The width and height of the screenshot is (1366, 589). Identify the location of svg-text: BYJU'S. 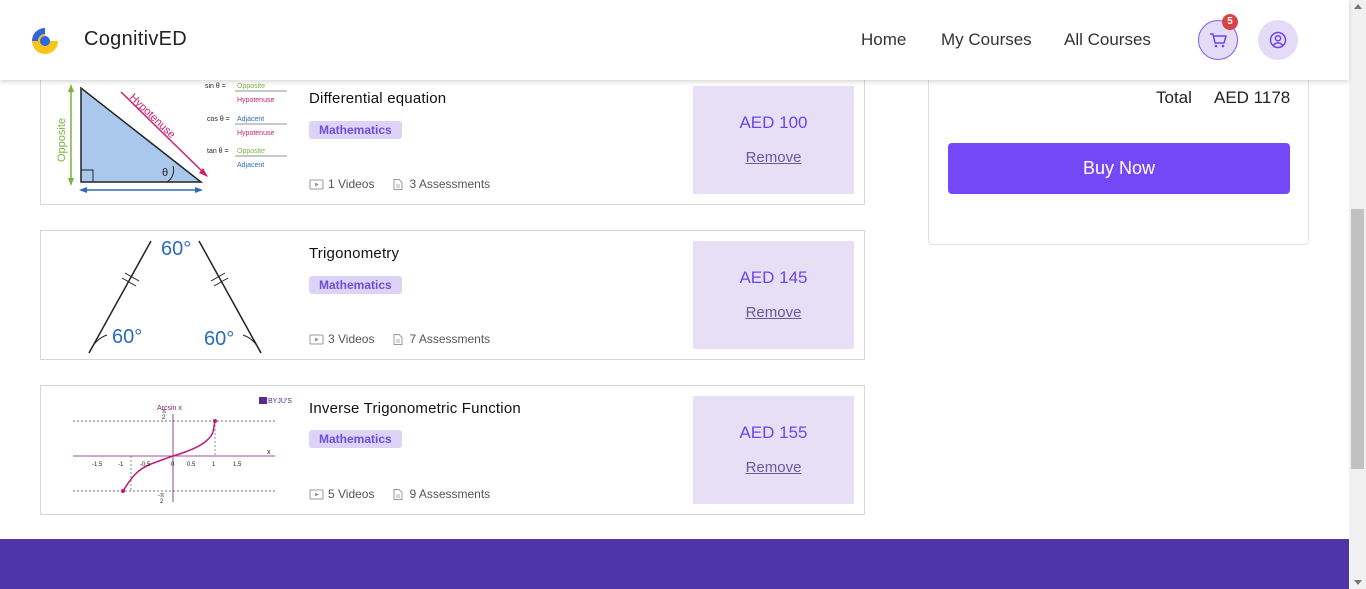
(280, 401).